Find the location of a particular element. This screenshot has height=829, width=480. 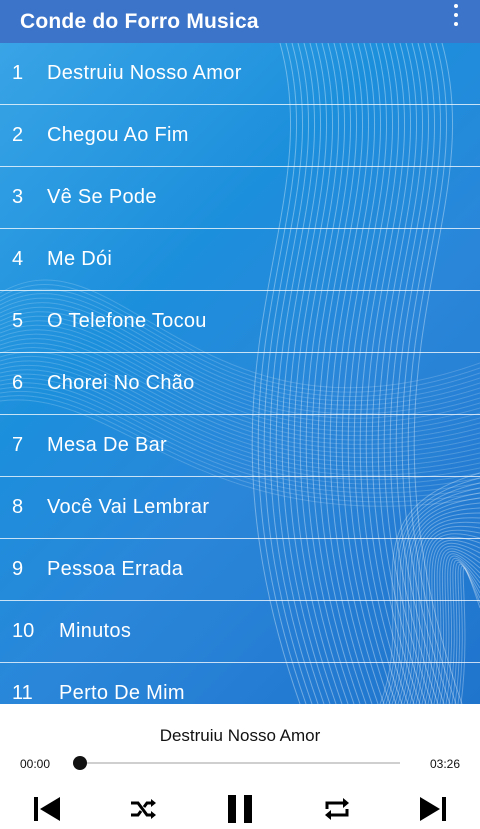

app-title: Conde do Forro Musica is located at coordinates (139, 21).